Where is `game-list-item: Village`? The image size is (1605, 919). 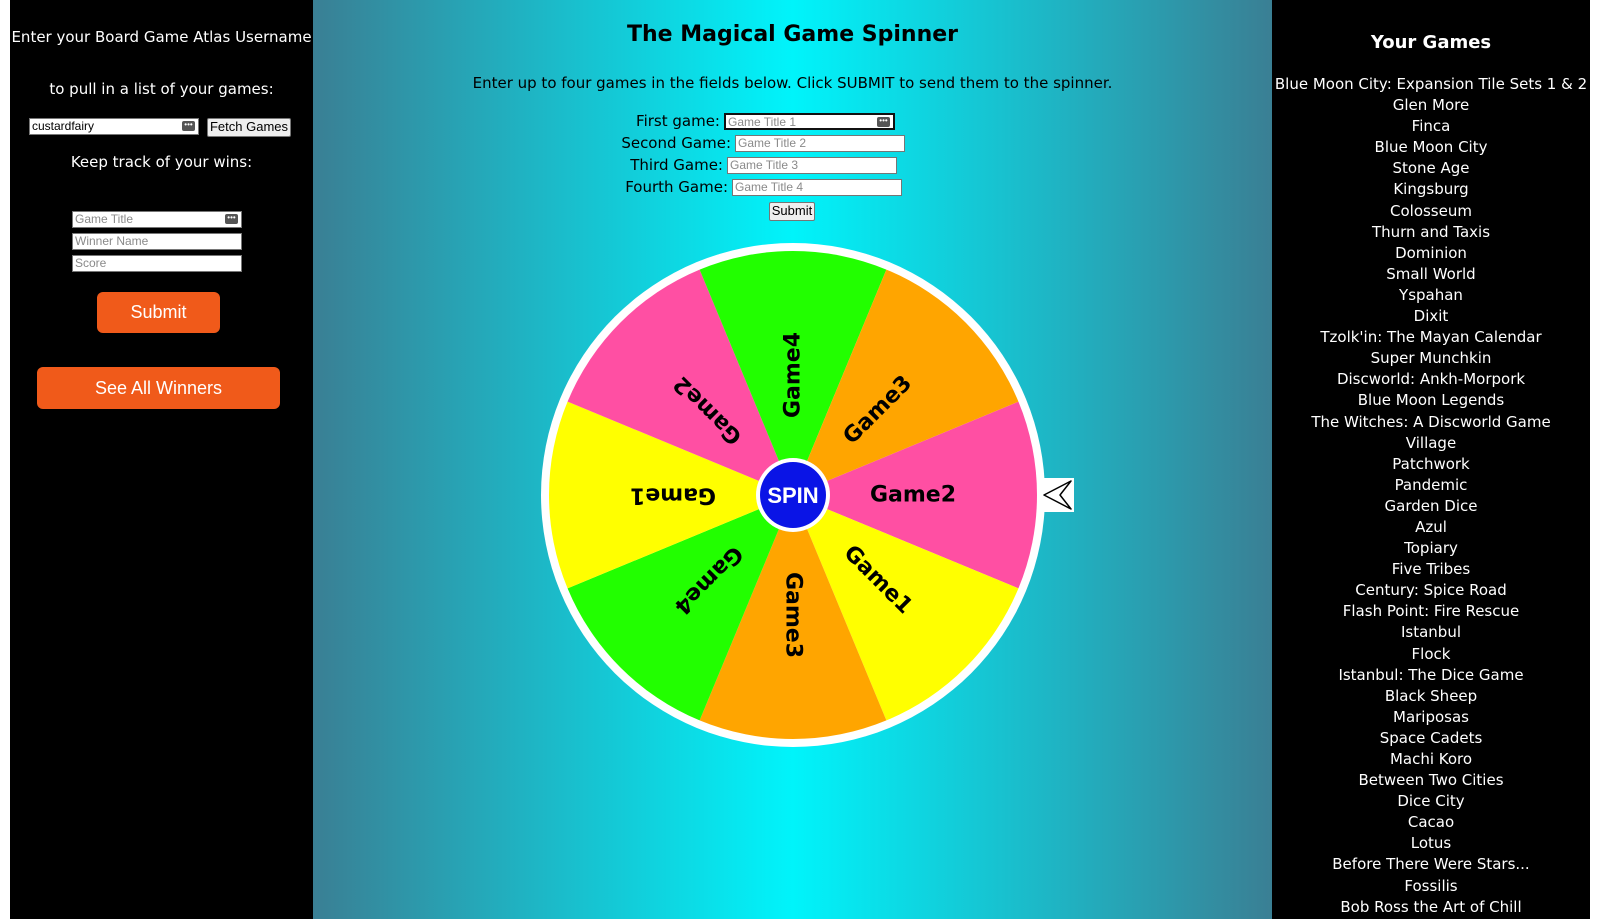 game-list-item: Village is located at coordinates (1431, 443).